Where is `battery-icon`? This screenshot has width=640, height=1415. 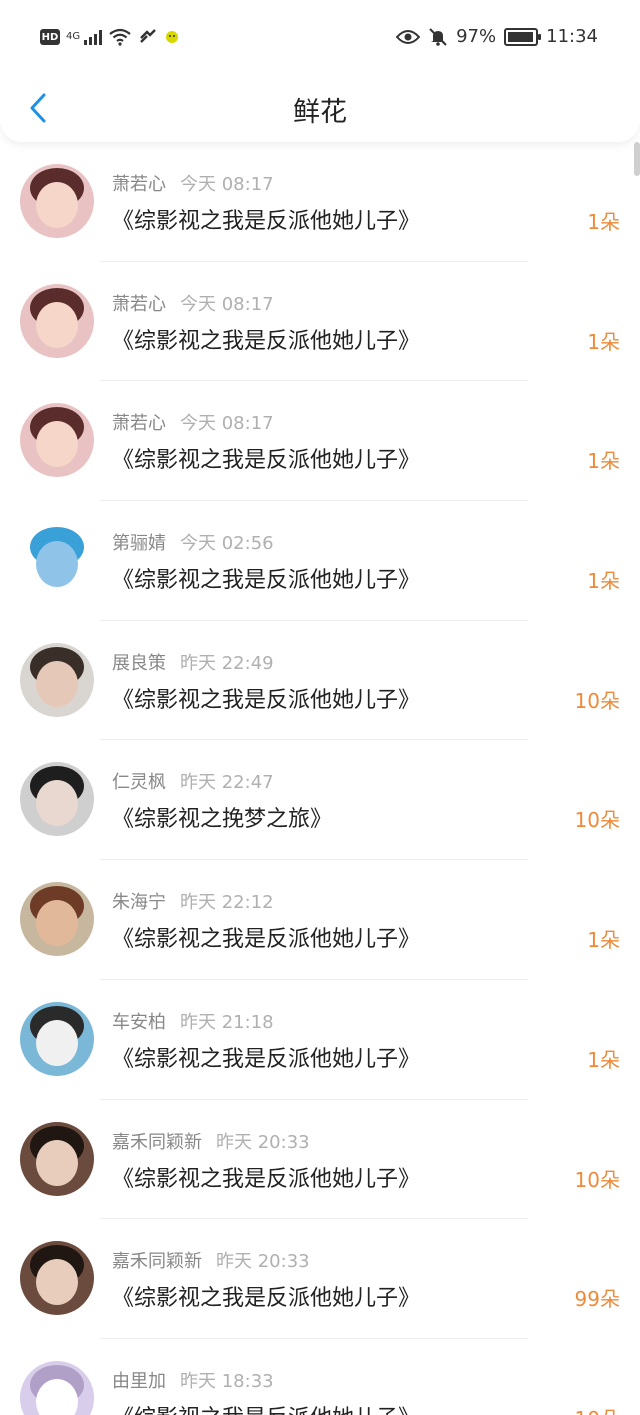 battery-icon is located at coordinates (523, 36).